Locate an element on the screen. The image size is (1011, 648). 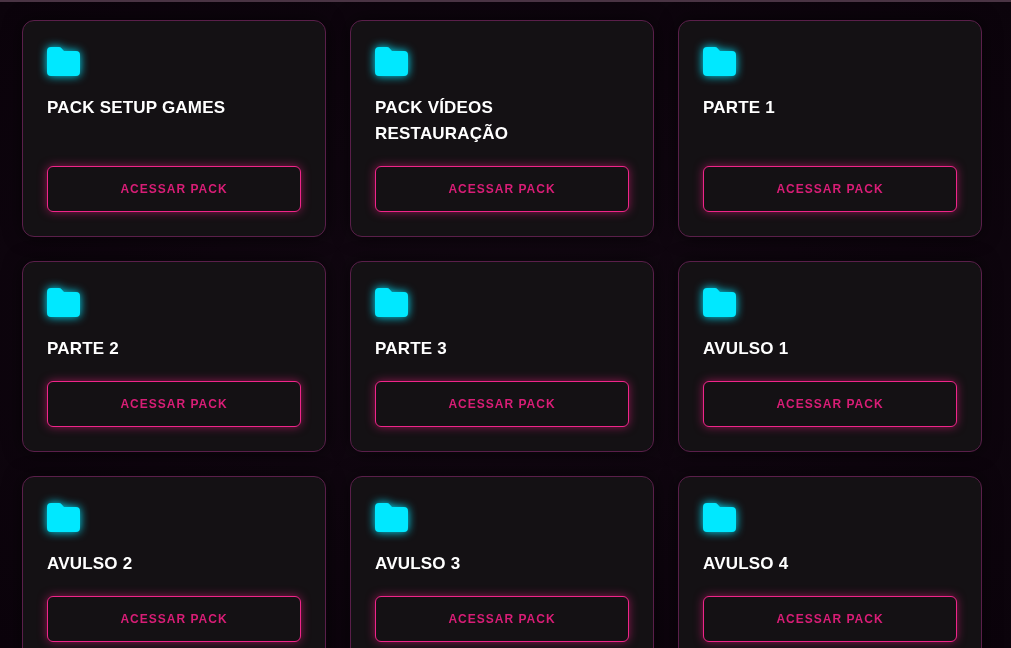
pack-title: AVULSO 4 is located at coordinates (746, 564).